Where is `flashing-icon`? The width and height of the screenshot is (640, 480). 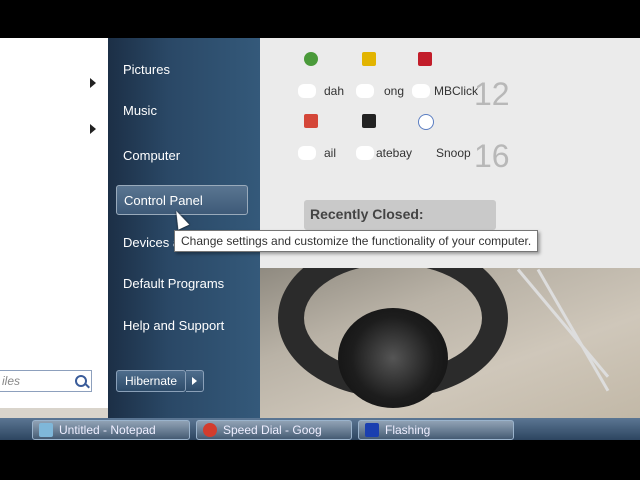 flashing-icon is located at coordinates (372, 430).